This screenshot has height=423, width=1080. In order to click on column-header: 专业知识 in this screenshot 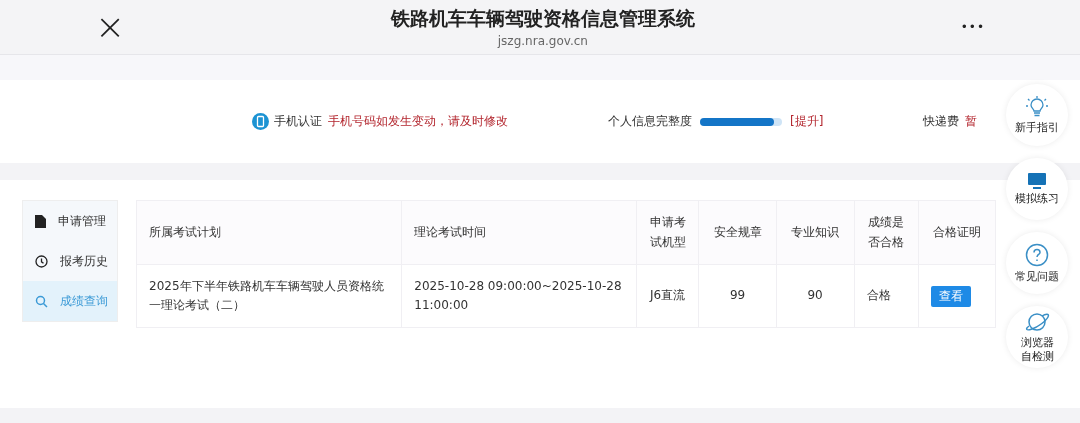, I will do `click(815, 232)`.